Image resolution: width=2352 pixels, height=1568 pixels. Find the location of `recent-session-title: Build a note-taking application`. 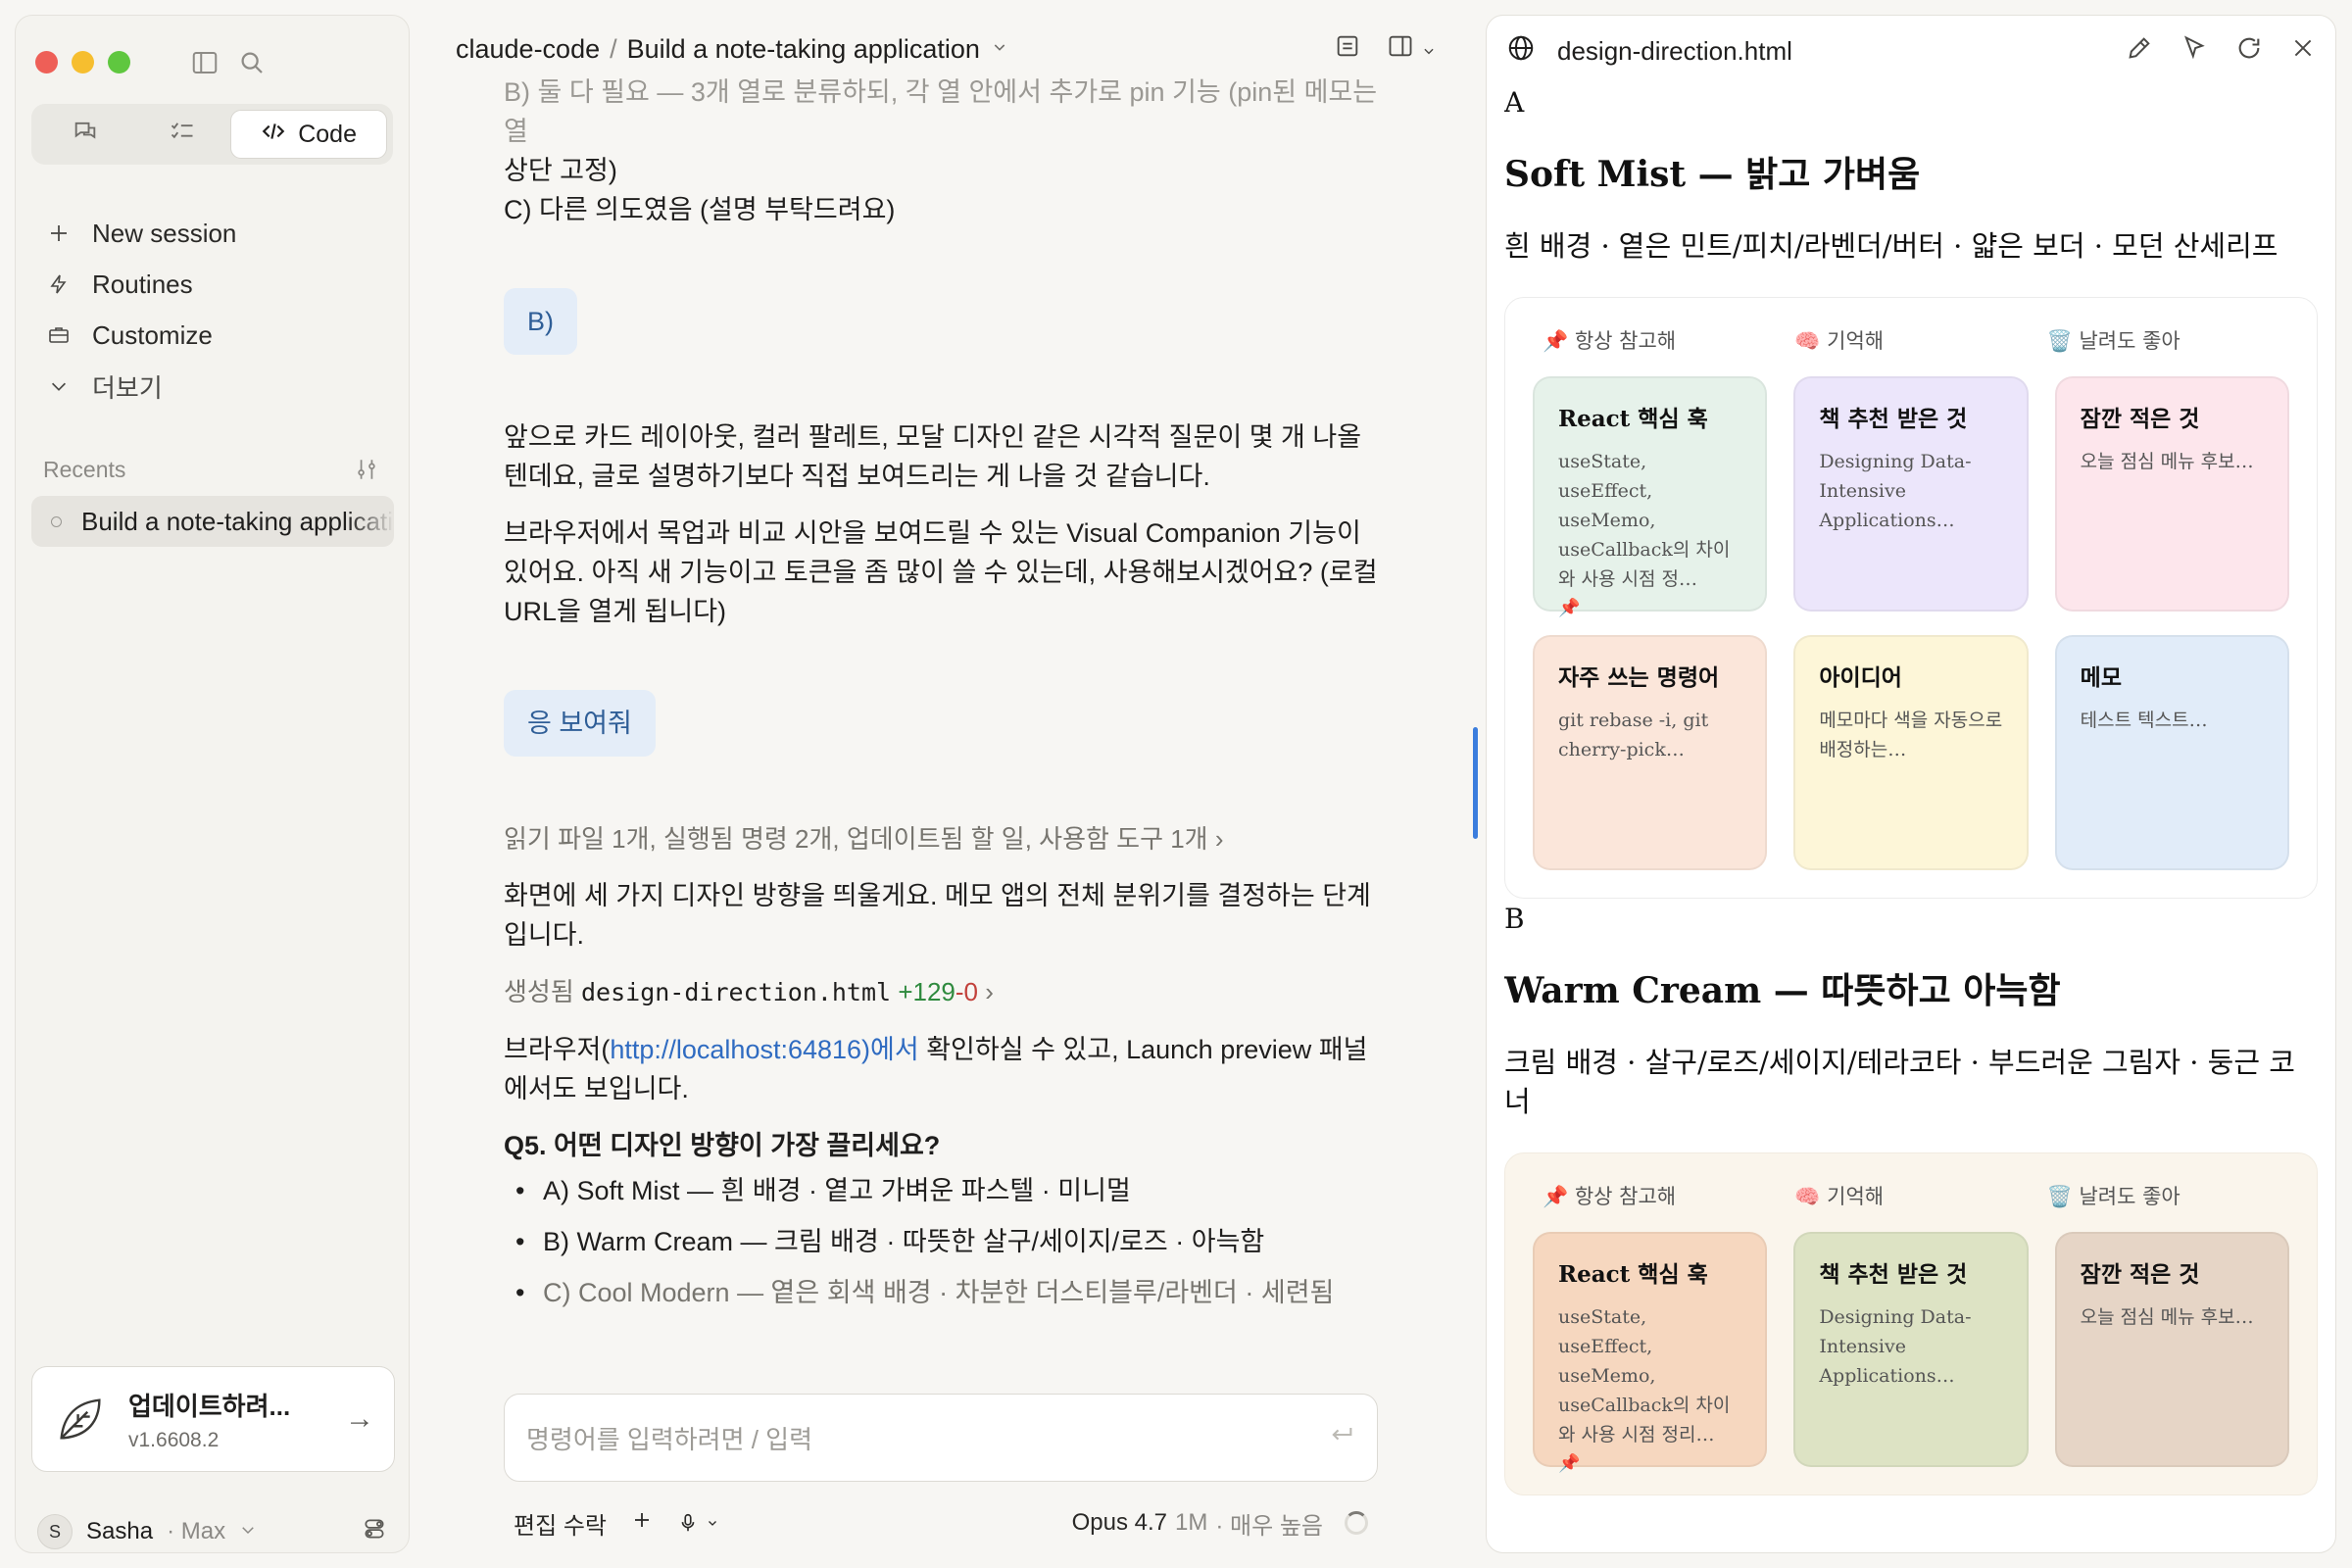

recent-session-title: Build a note-taking application is located at coordinates (237, 521).